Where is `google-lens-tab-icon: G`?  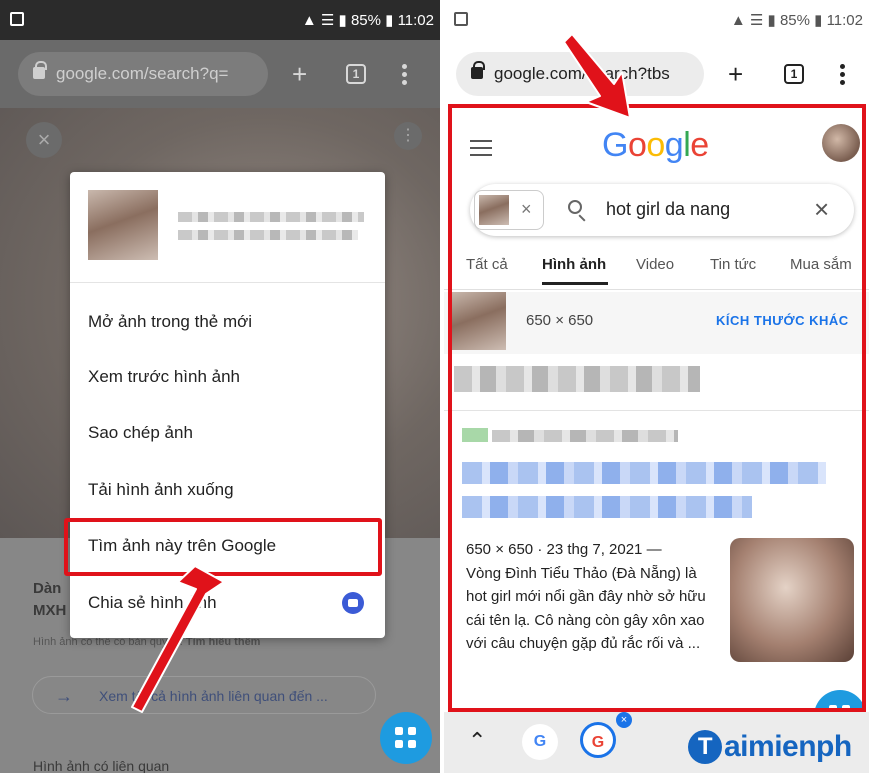 google-lens-tab-icon: G is located at coordinates (598, 740).